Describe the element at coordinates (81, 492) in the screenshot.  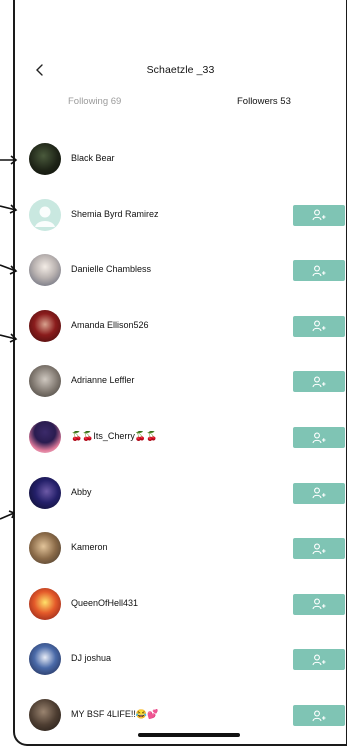
I see `username: Abby` at that location.